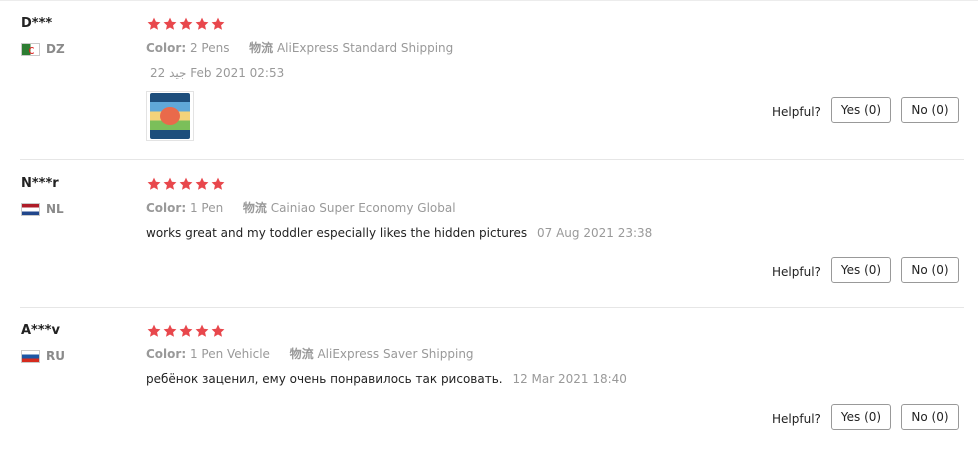 The height and width of the screenshot is (455, 978). Describe the element at coordinates (55, 356) in the screenshot. I see `country-code: RU` at that location.